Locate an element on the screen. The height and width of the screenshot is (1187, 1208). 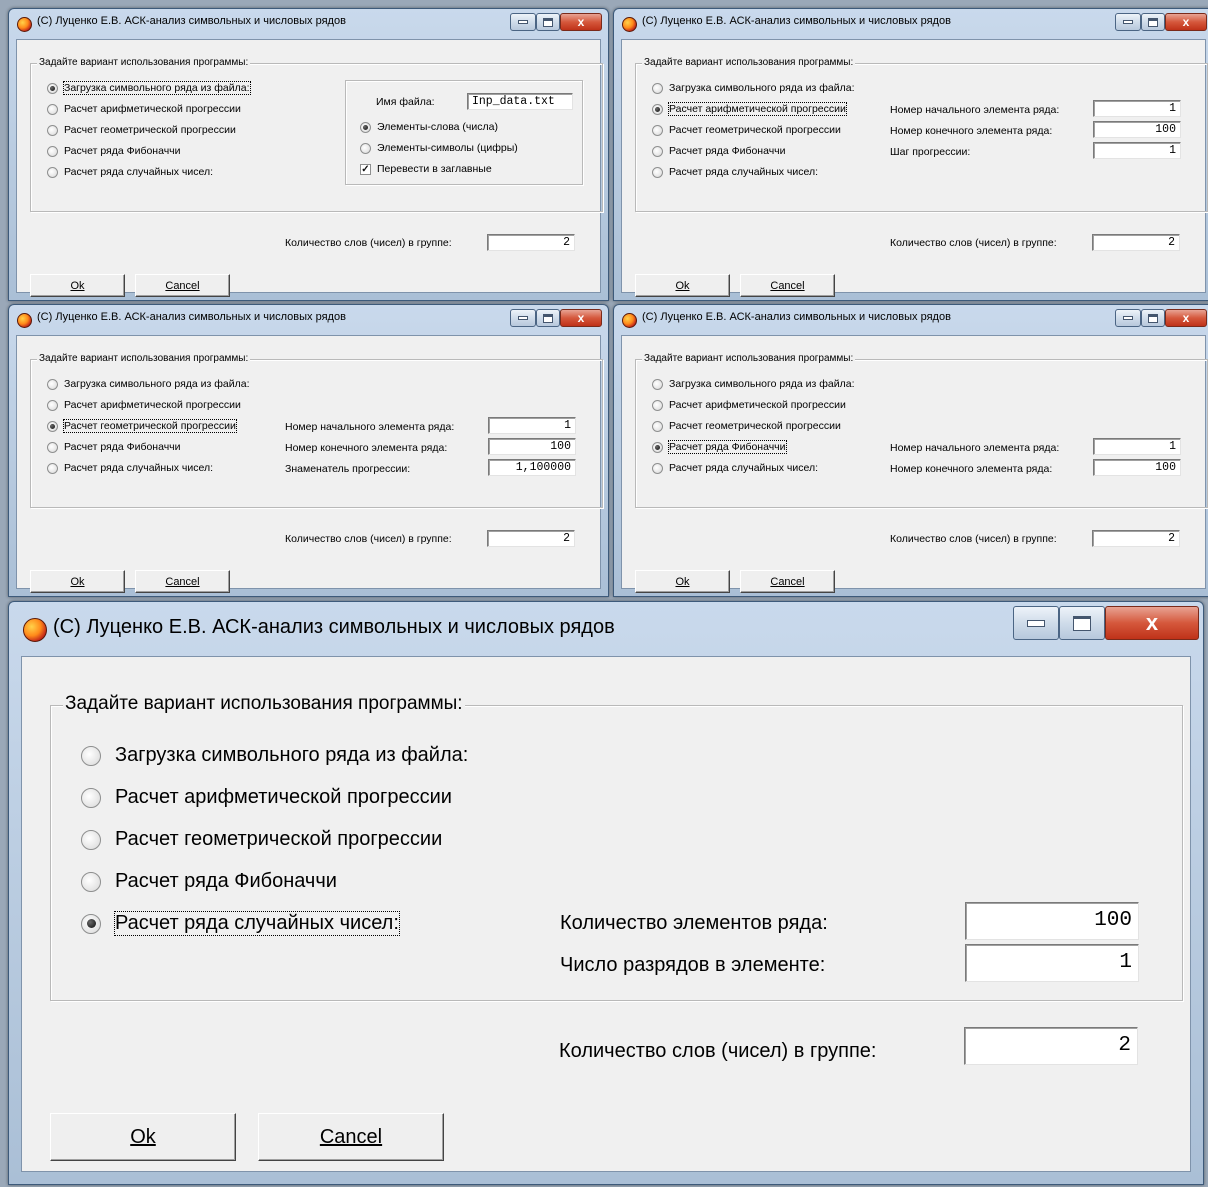
progression-step-input: 1 is located at coordinates (1137, 150).